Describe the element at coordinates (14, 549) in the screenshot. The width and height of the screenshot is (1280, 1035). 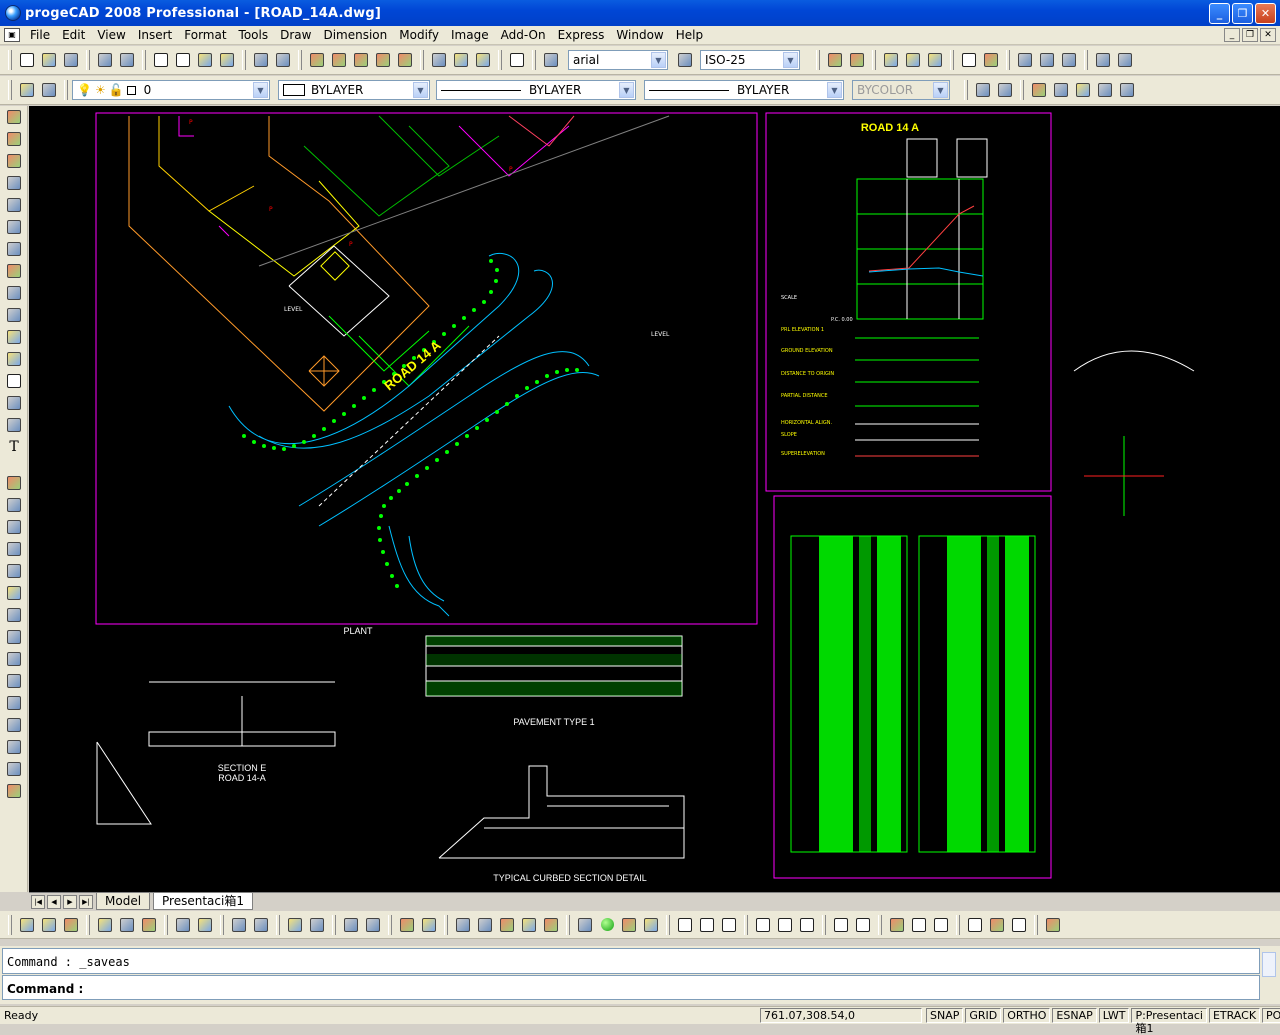
I see `offset-icon` at that location.